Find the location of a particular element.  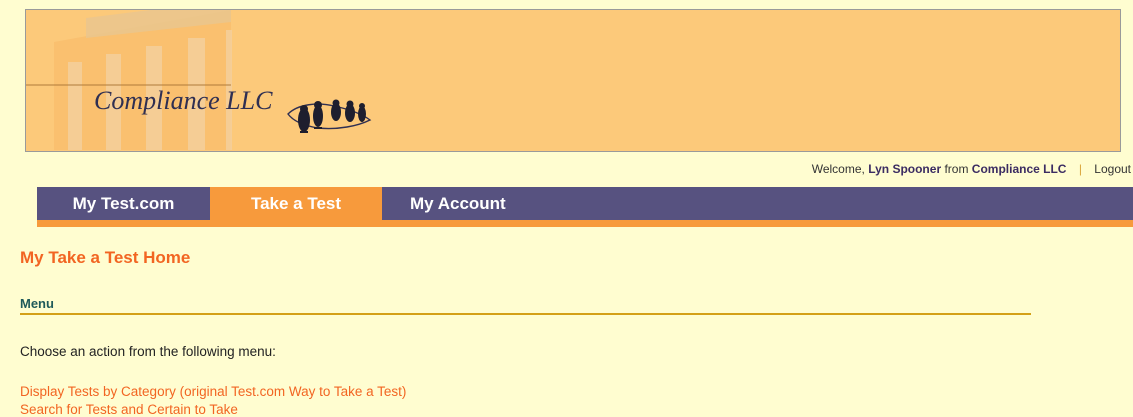

logout-link: Logout is located at coordinates (1112, 169).